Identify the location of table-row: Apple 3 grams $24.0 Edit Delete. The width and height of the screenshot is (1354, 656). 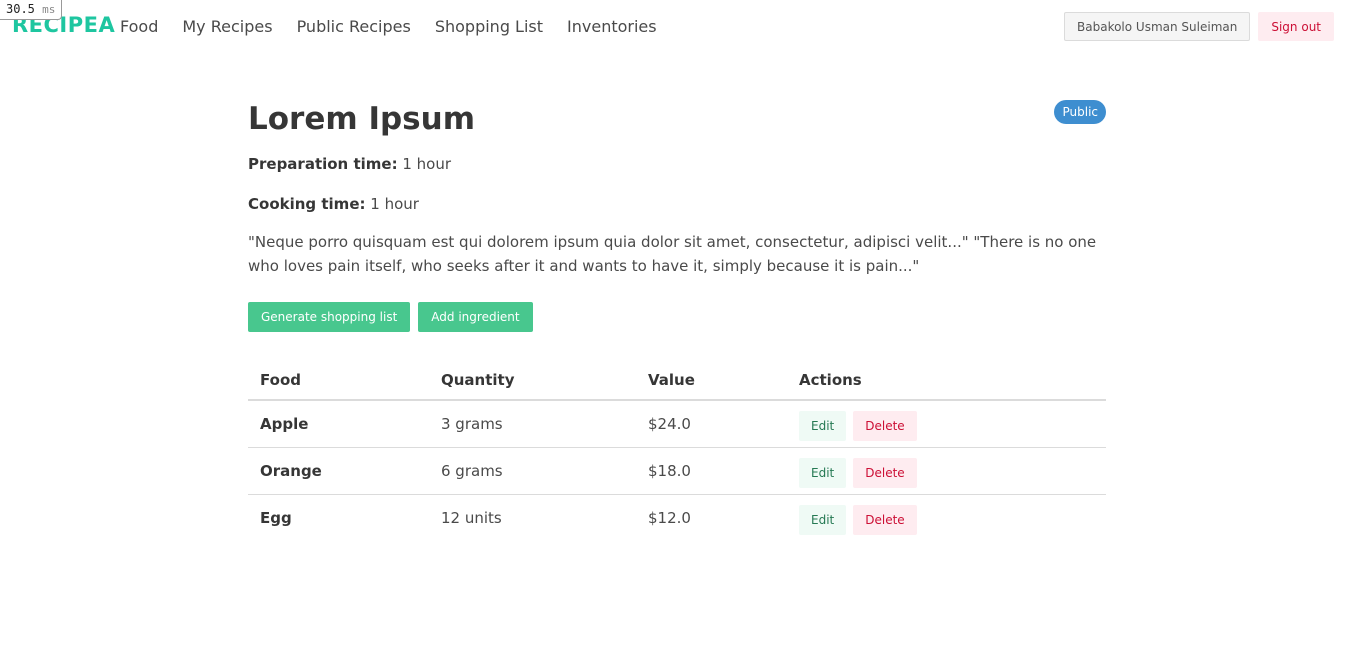
(677, 424).